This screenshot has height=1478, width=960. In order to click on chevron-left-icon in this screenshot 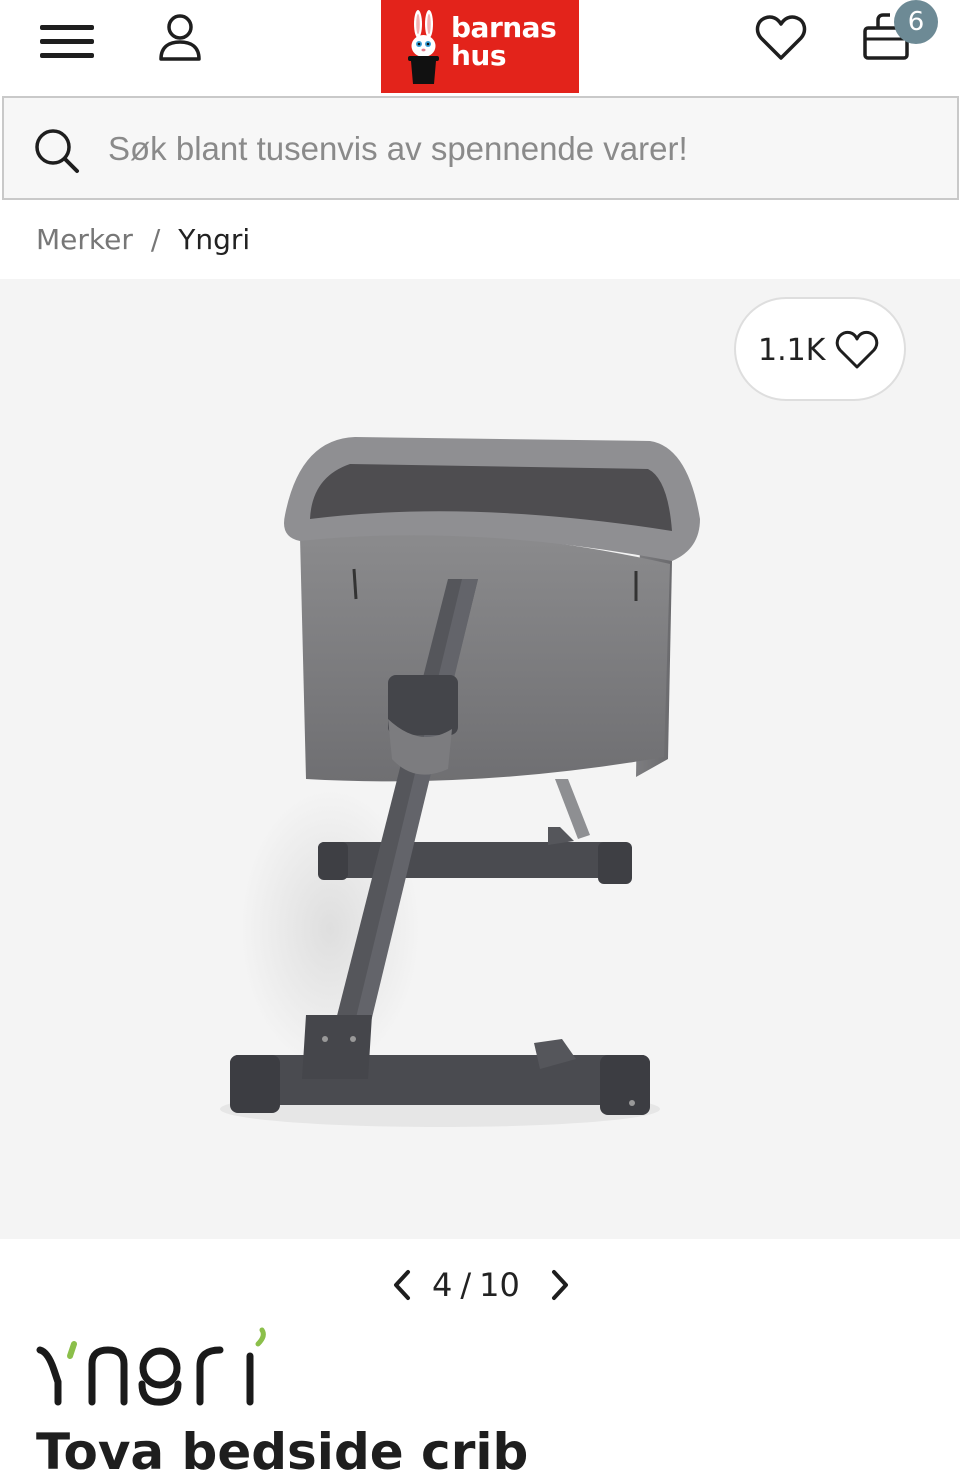, I will do `click(402, 1285)`.